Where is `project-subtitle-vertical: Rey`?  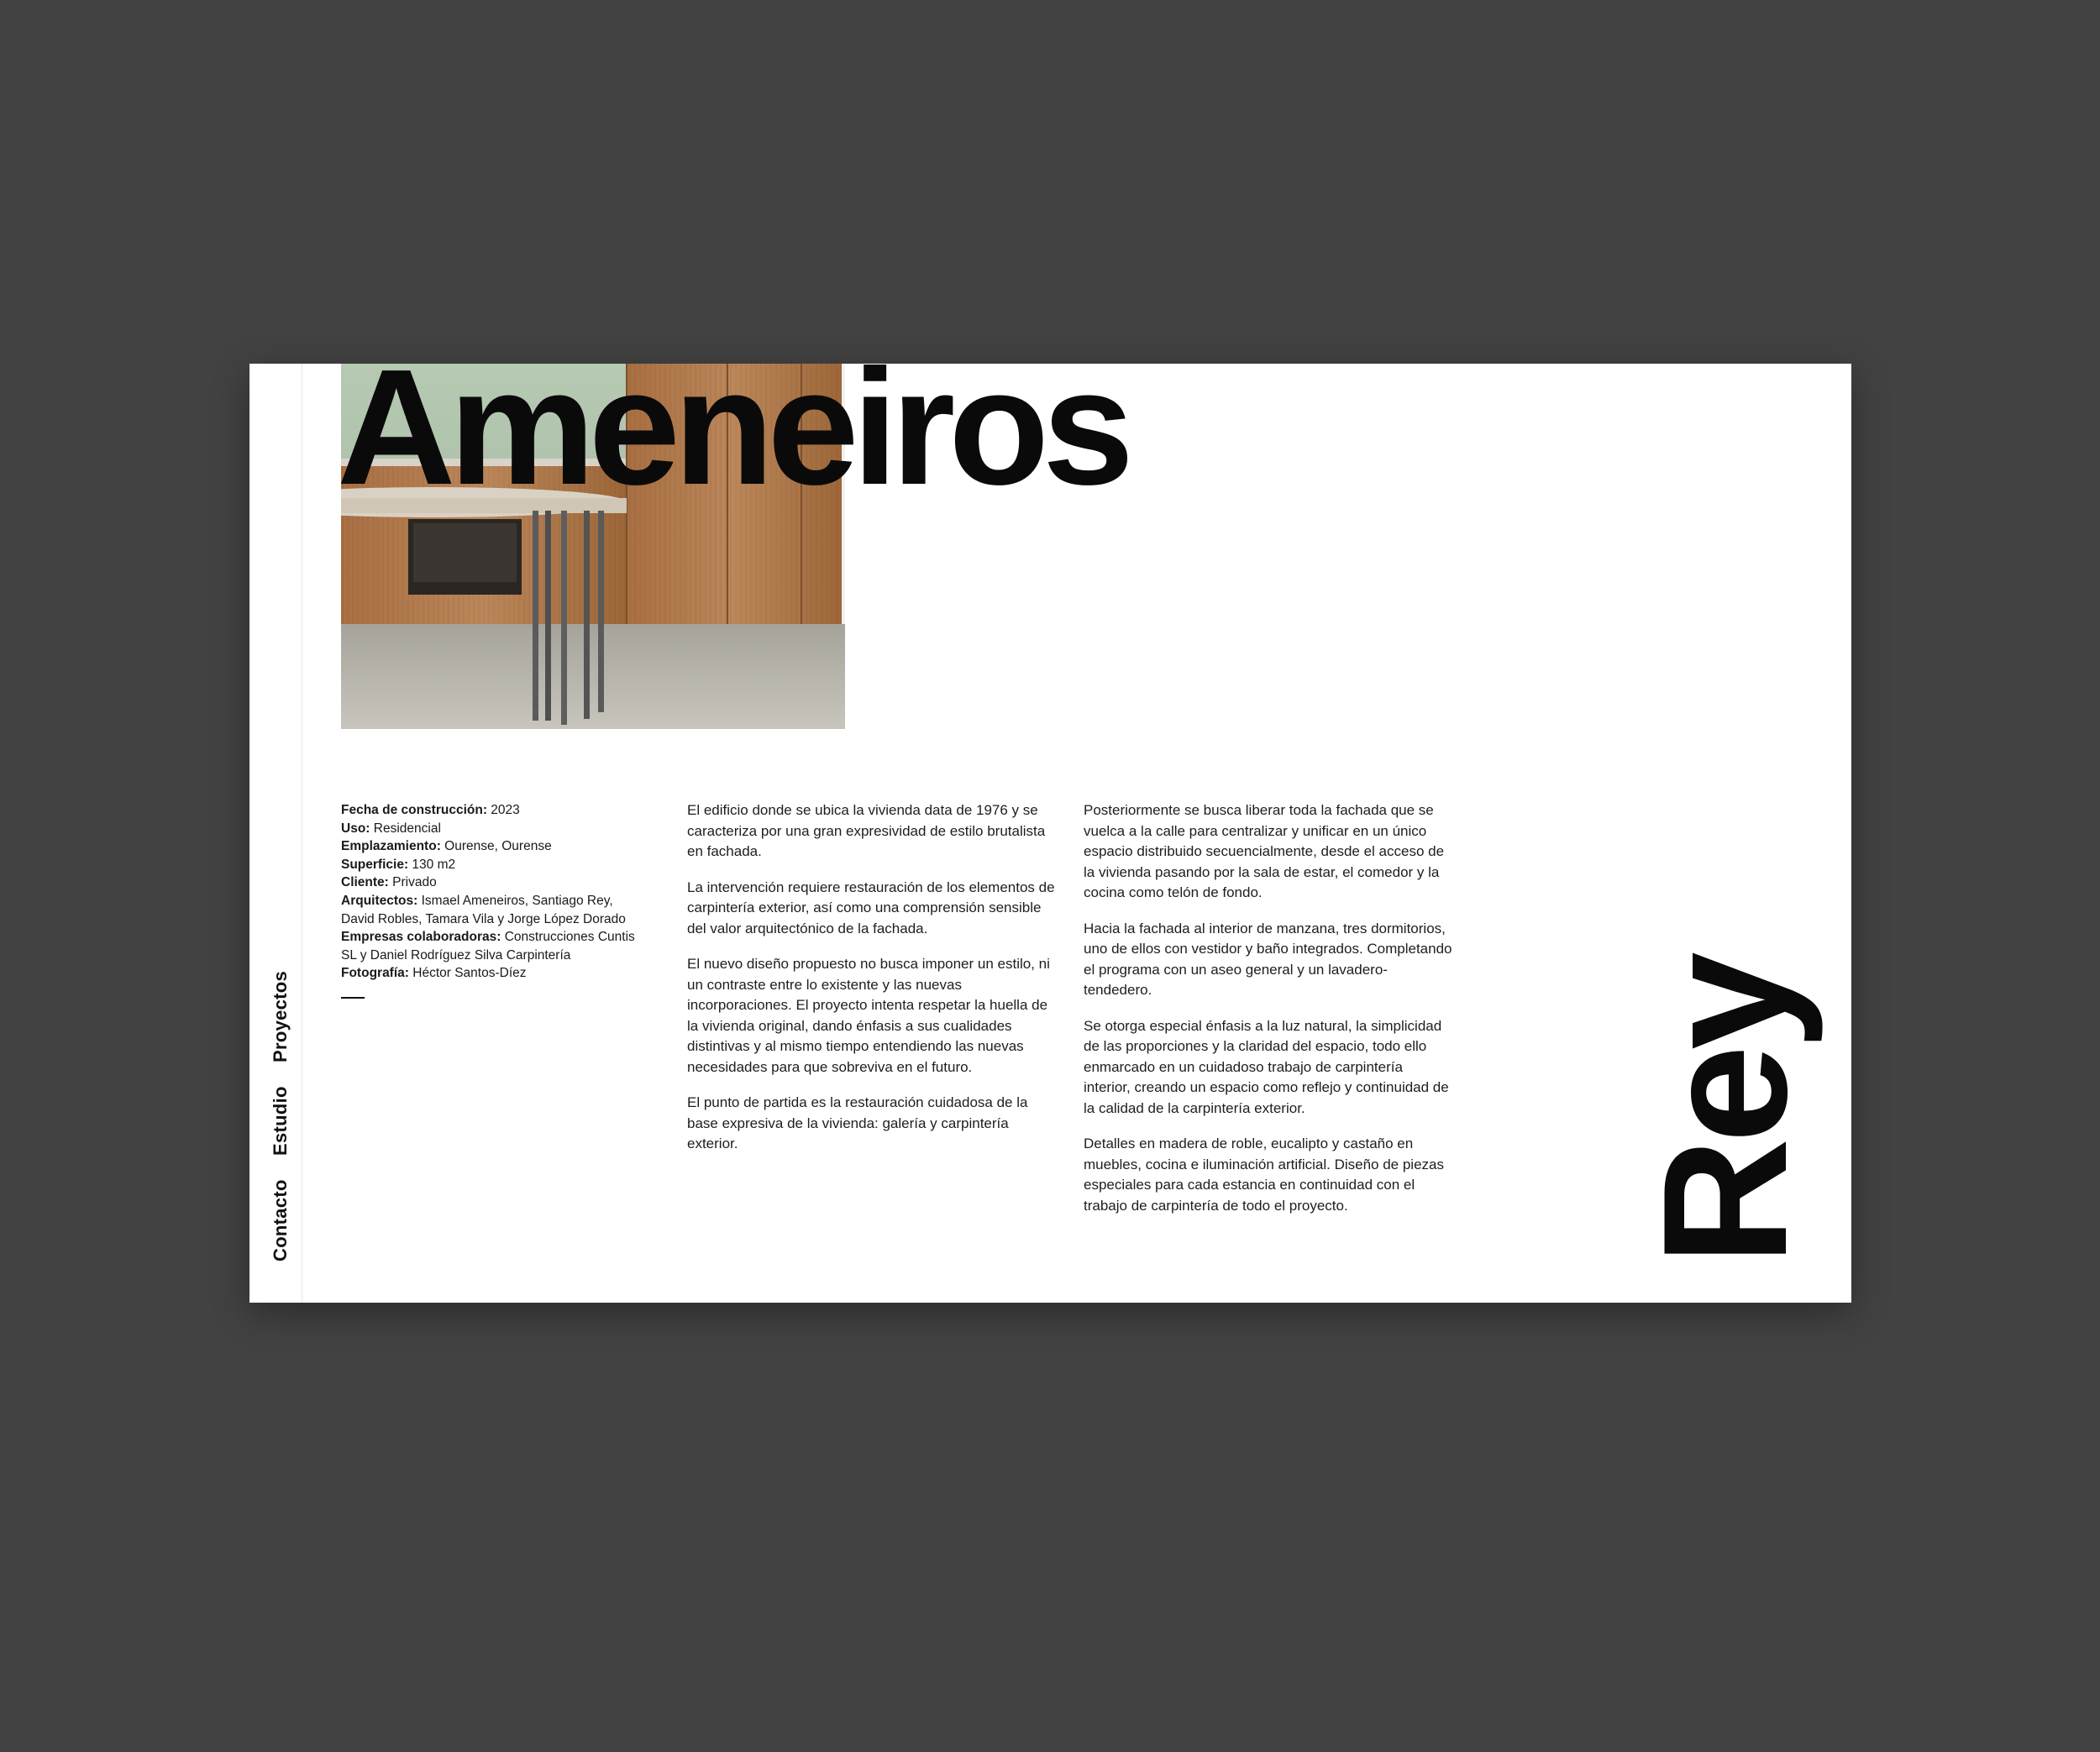 project-subtitle-vertical: Rey is located at coordinates (1725, 1111).